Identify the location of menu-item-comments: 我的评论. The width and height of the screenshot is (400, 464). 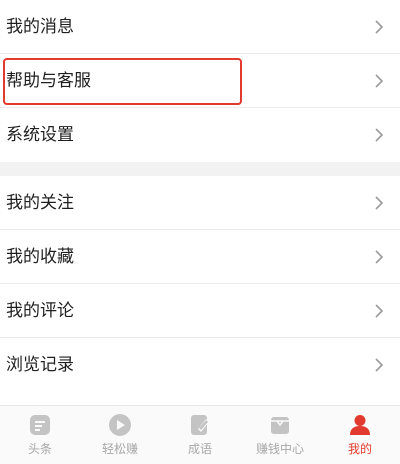
(200, 311).